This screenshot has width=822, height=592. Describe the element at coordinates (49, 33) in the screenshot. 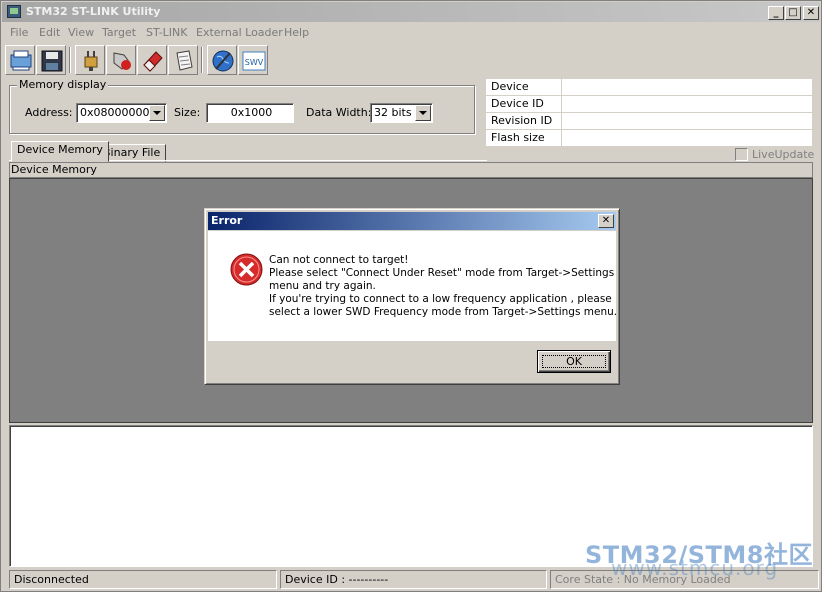

I see `menu-edit: Edit` at that location.